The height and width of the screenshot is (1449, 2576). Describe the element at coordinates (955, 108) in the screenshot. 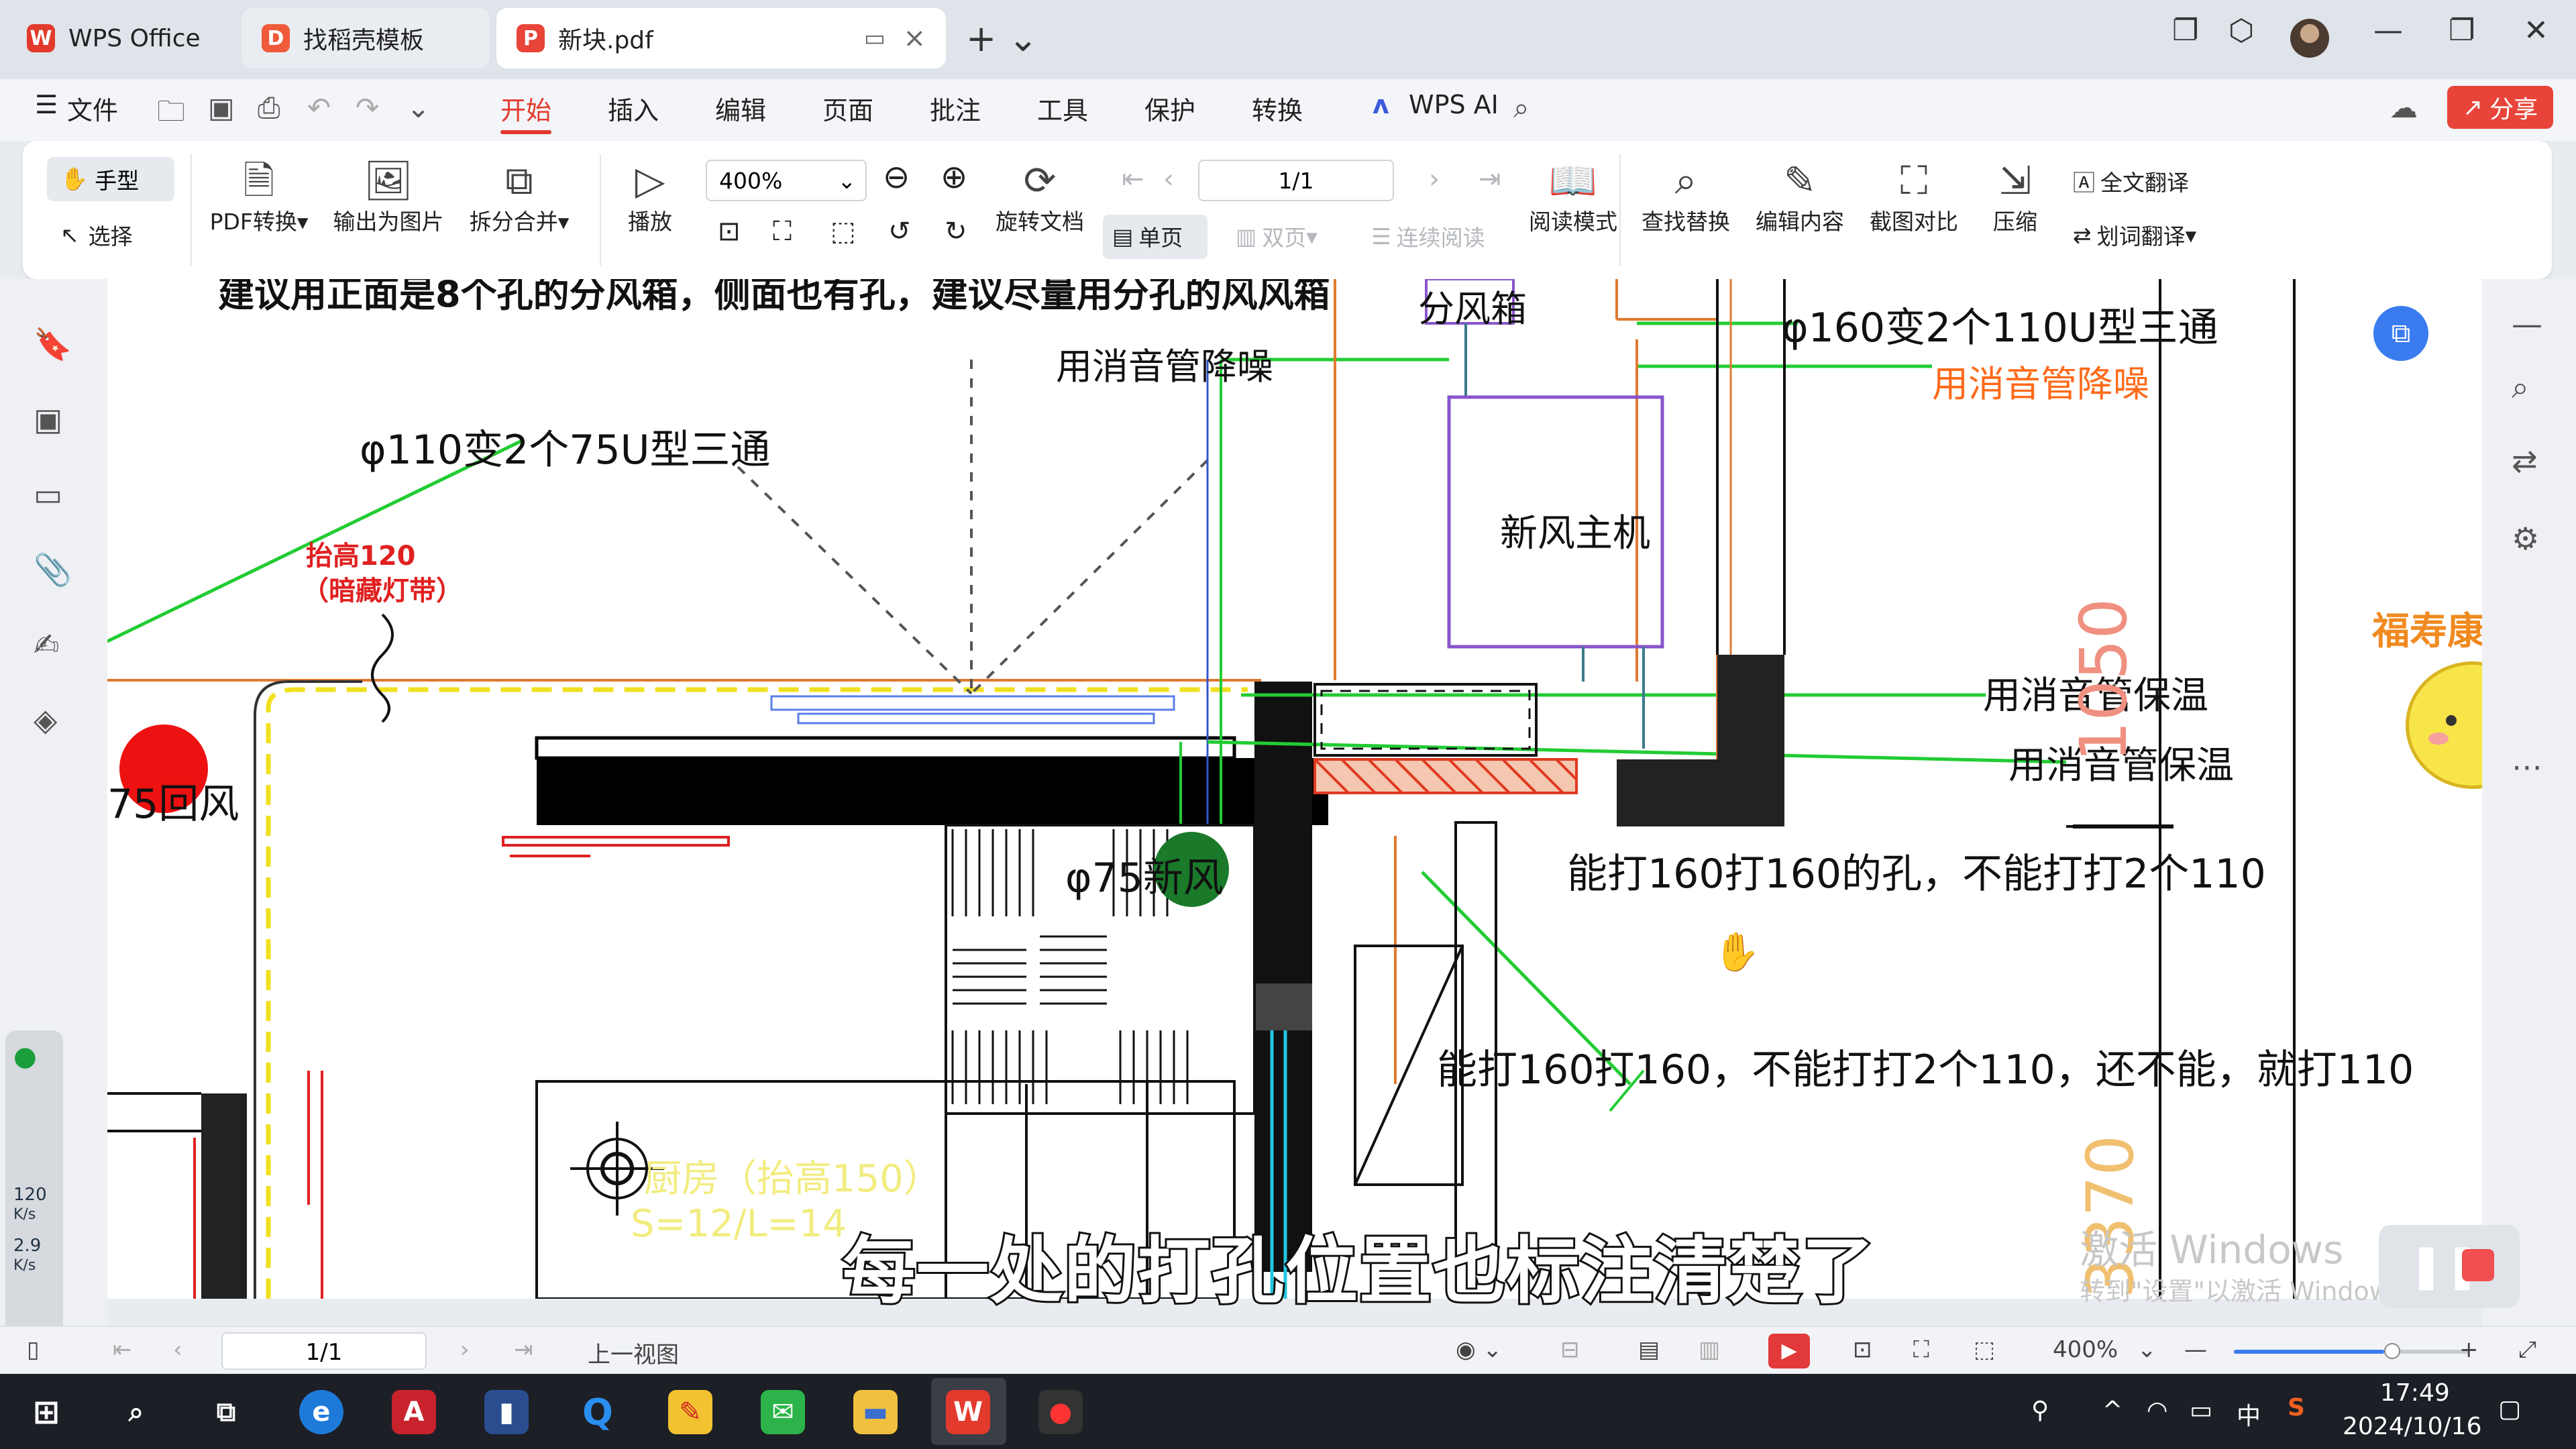

I see `menu-annotate: 批注` at that location.